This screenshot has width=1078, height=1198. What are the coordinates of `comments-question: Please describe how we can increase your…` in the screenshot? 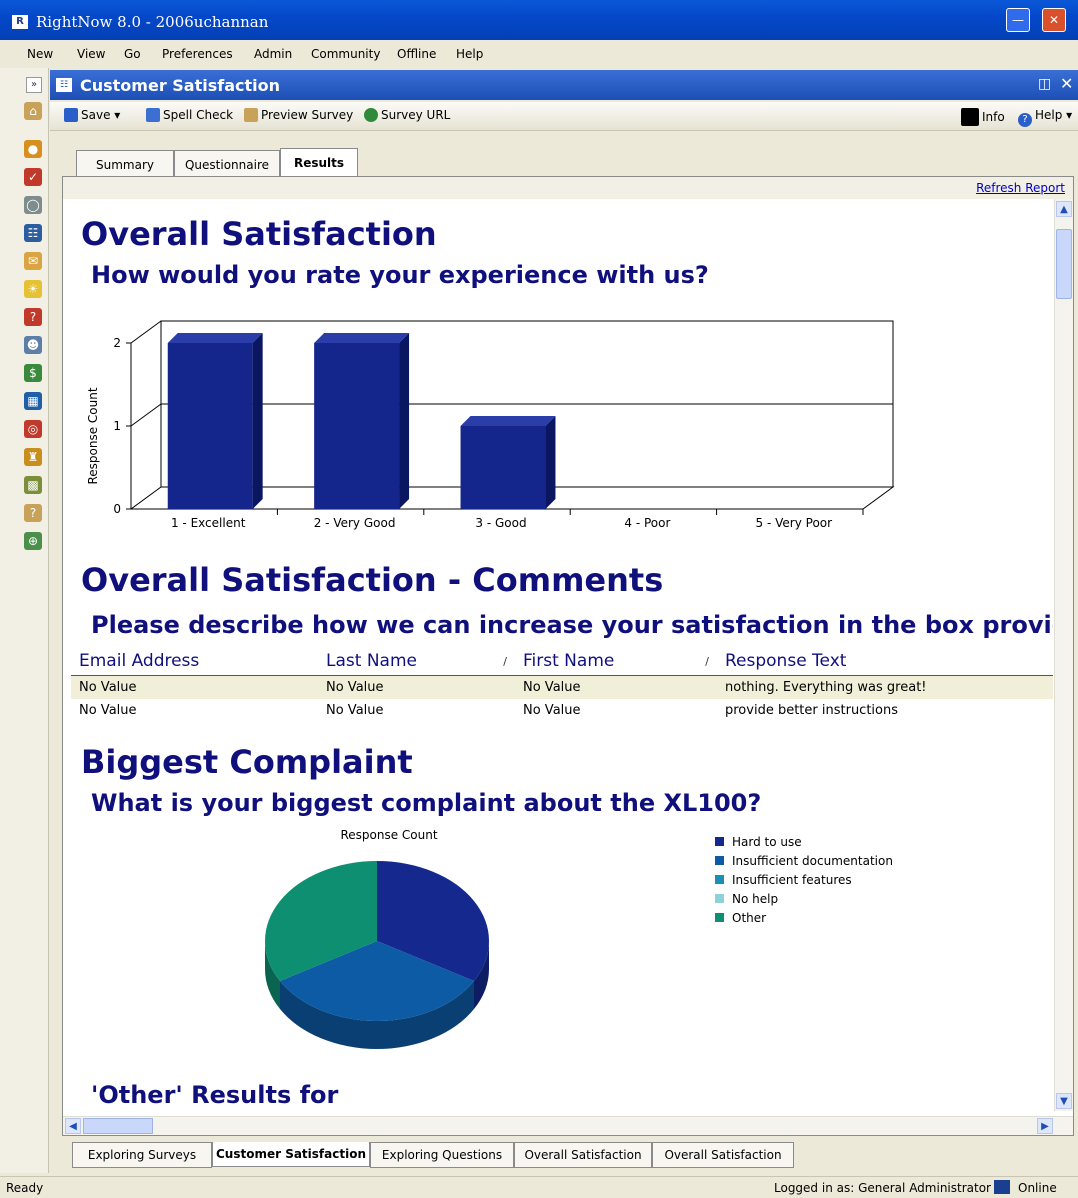 It's located at (572, 625).